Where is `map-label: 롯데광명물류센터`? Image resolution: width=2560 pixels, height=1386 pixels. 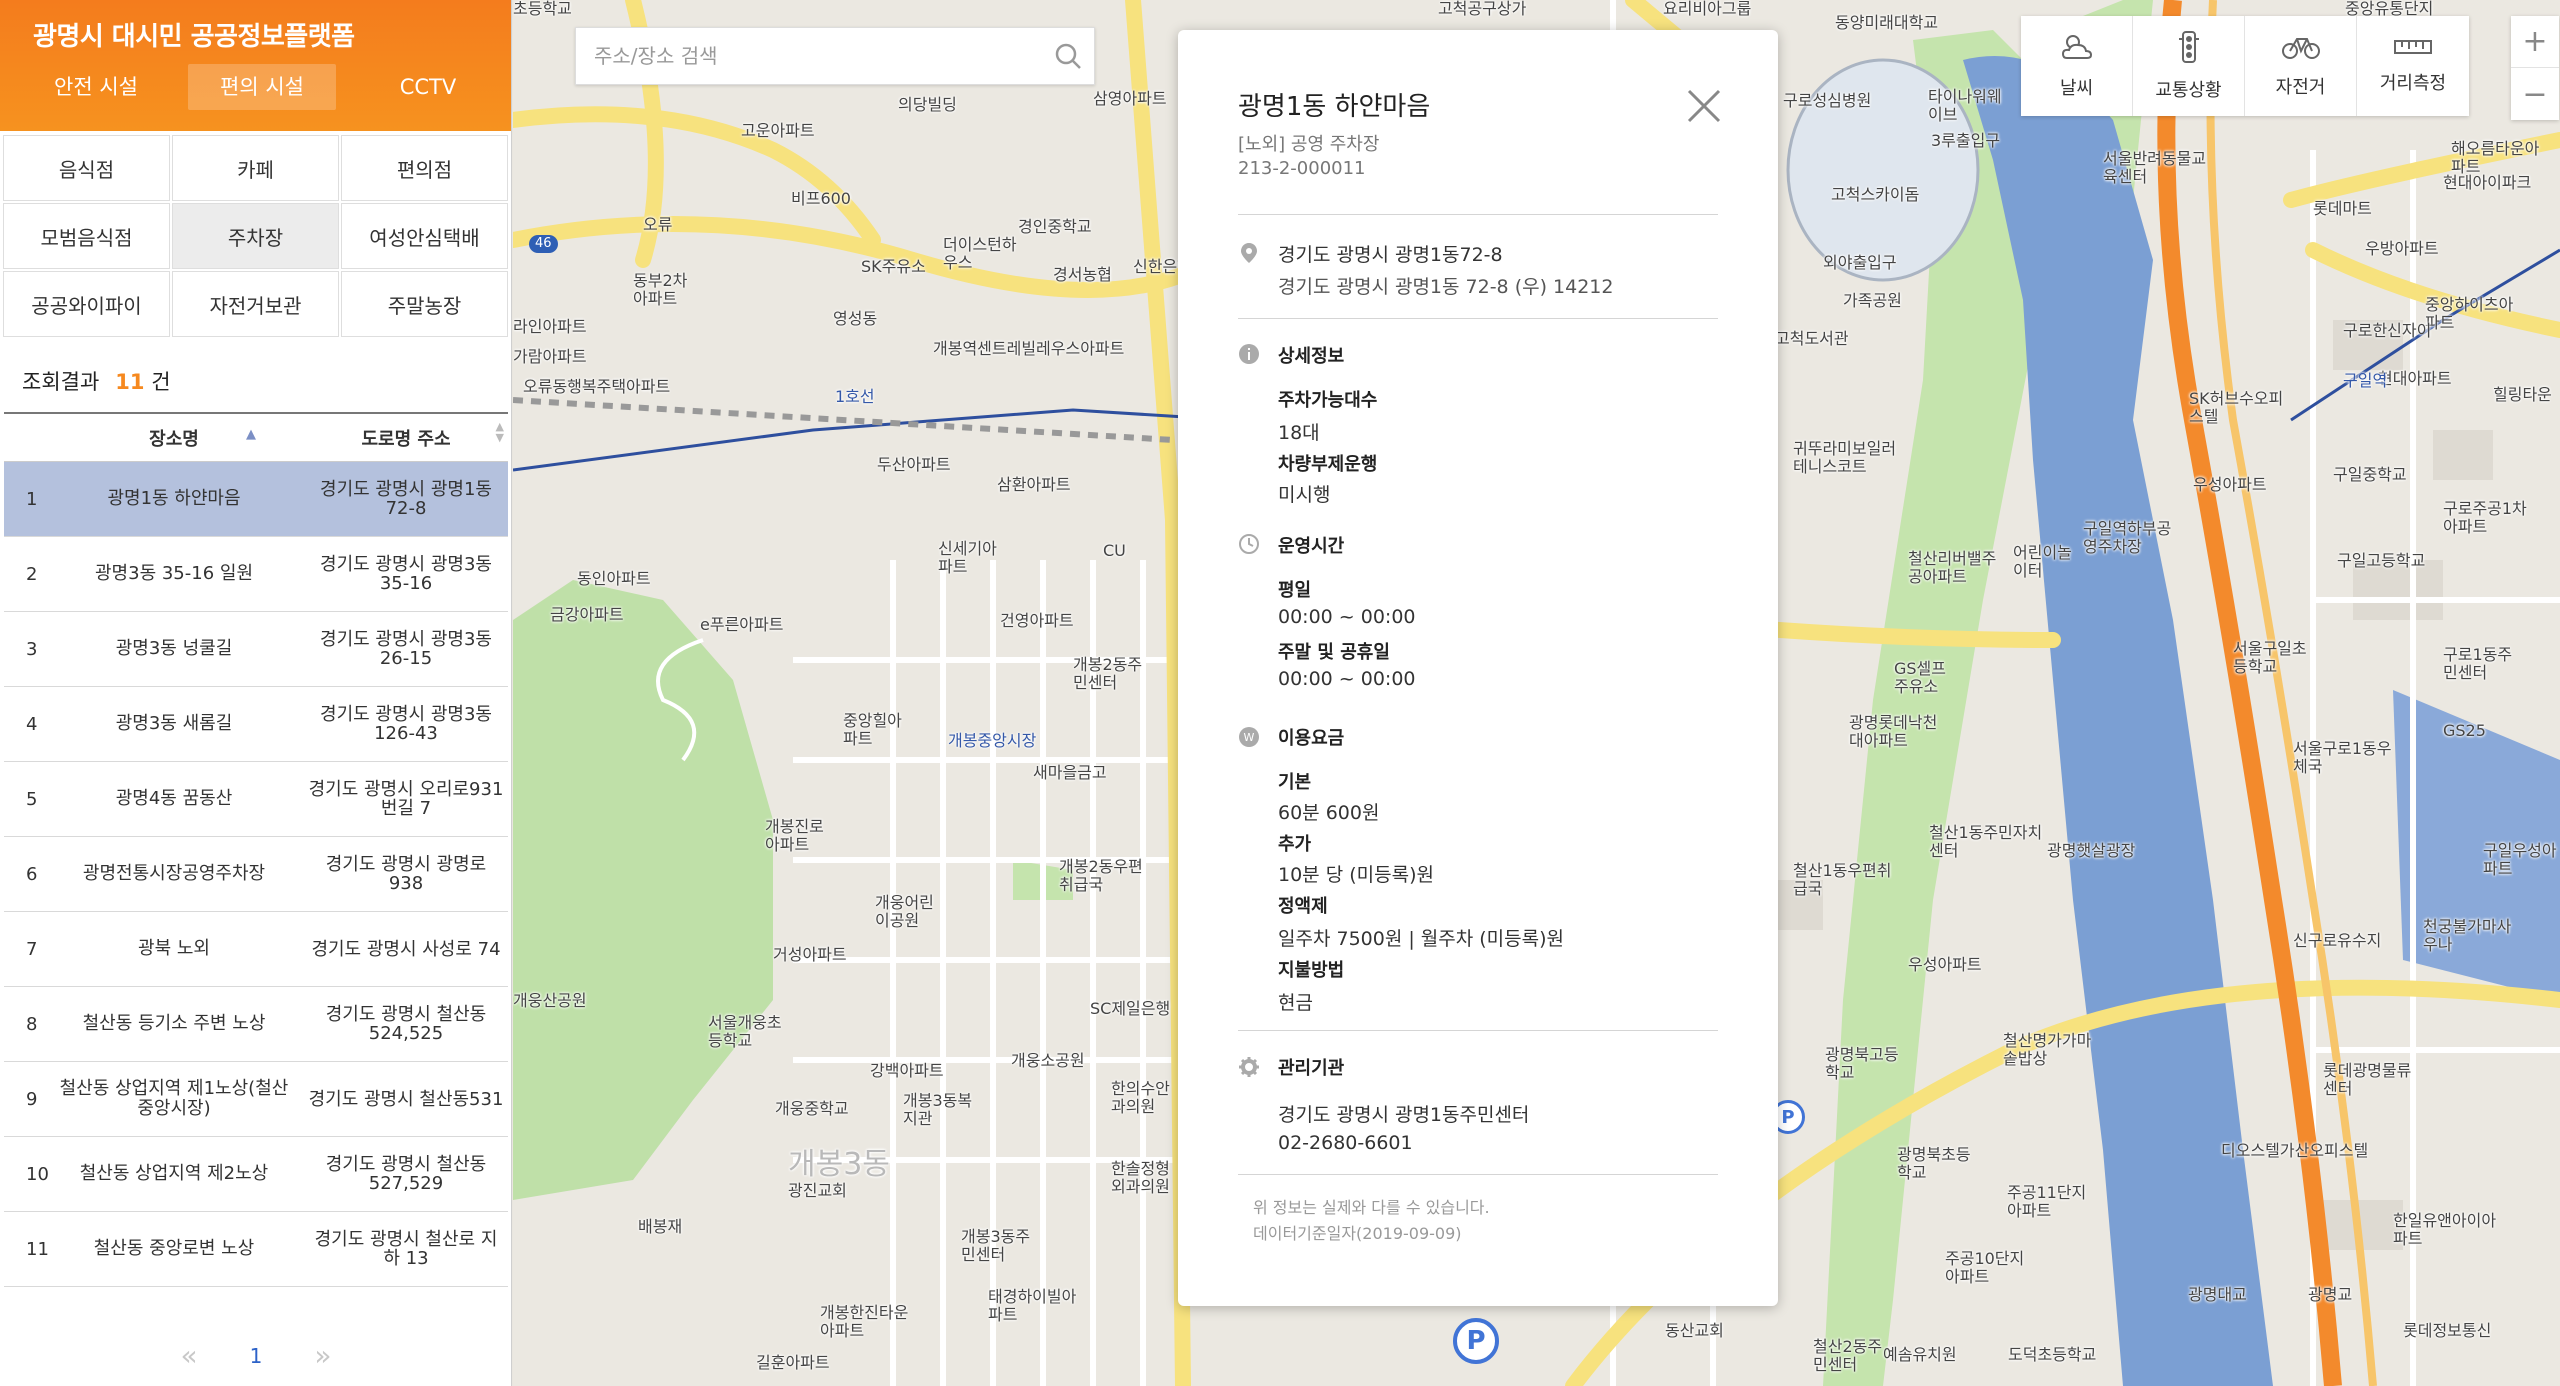
map-label: 롯데광명물류센터 is located at coordinates (2367, 1079).